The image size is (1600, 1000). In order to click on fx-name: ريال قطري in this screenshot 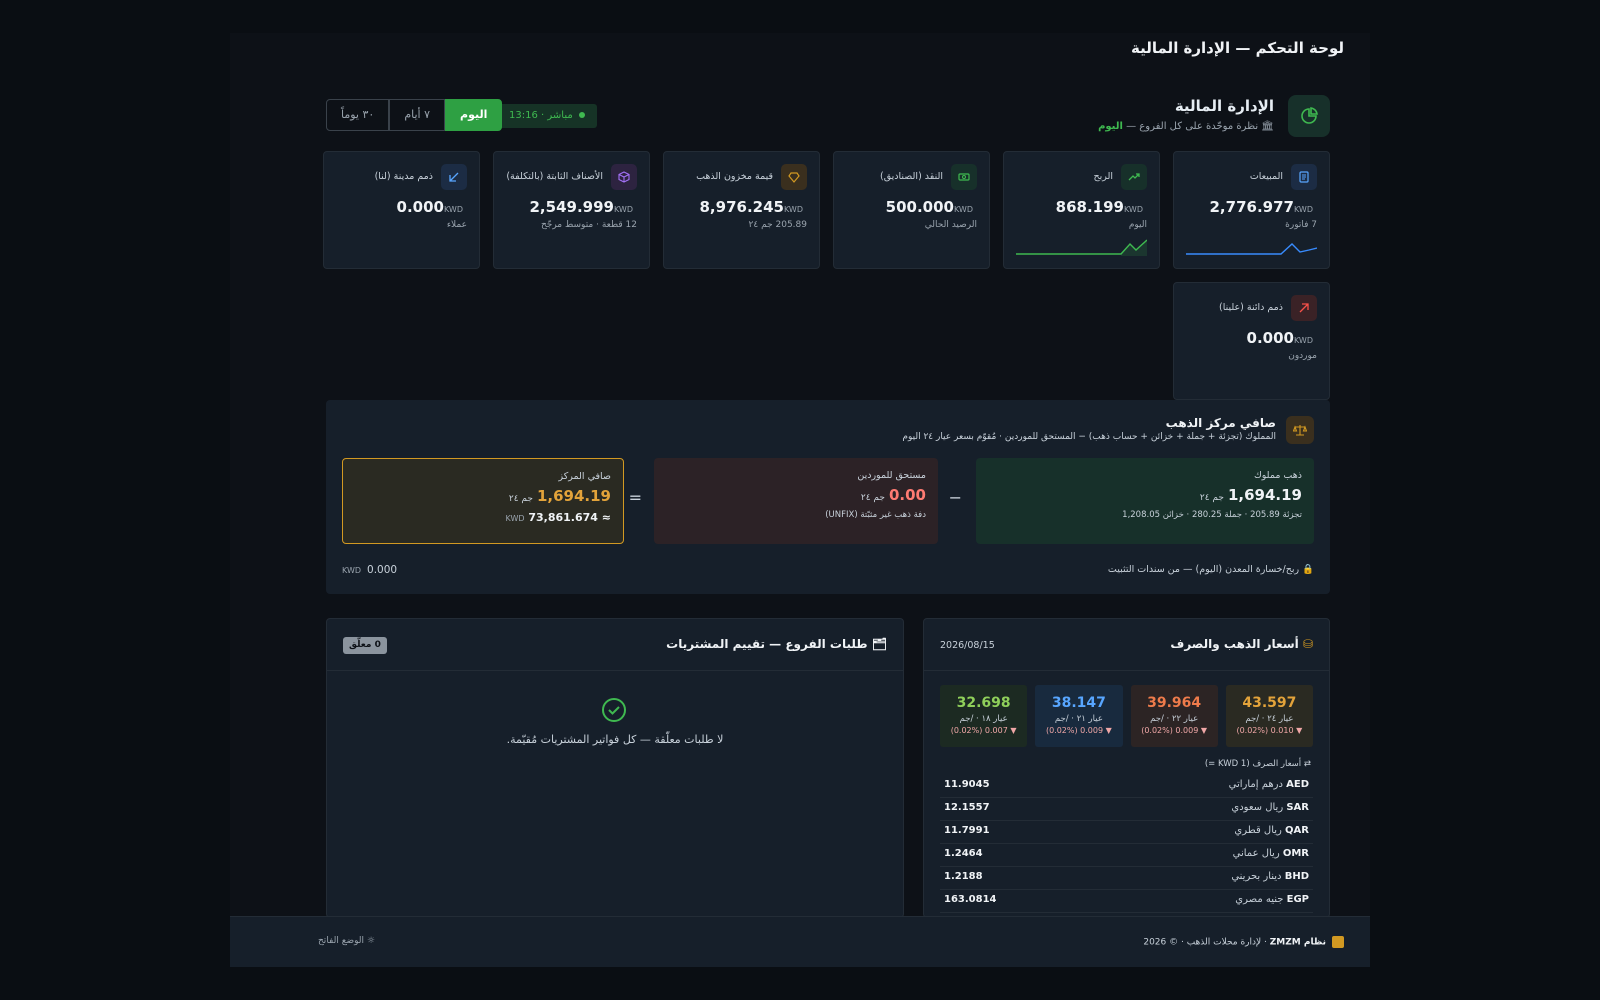, I will do `click(1258, 830)`.